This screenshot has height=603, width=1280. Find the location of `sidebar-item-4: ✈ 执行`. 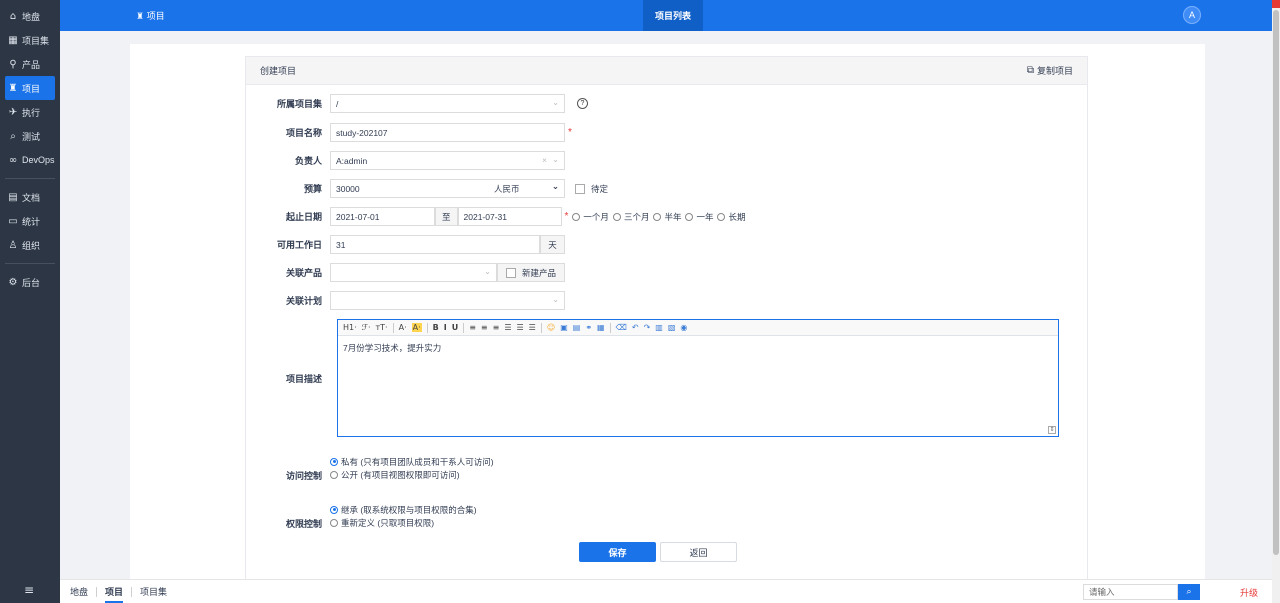

sidebar-item-4: ✈ 执行 is located at coordinates (30, 112).